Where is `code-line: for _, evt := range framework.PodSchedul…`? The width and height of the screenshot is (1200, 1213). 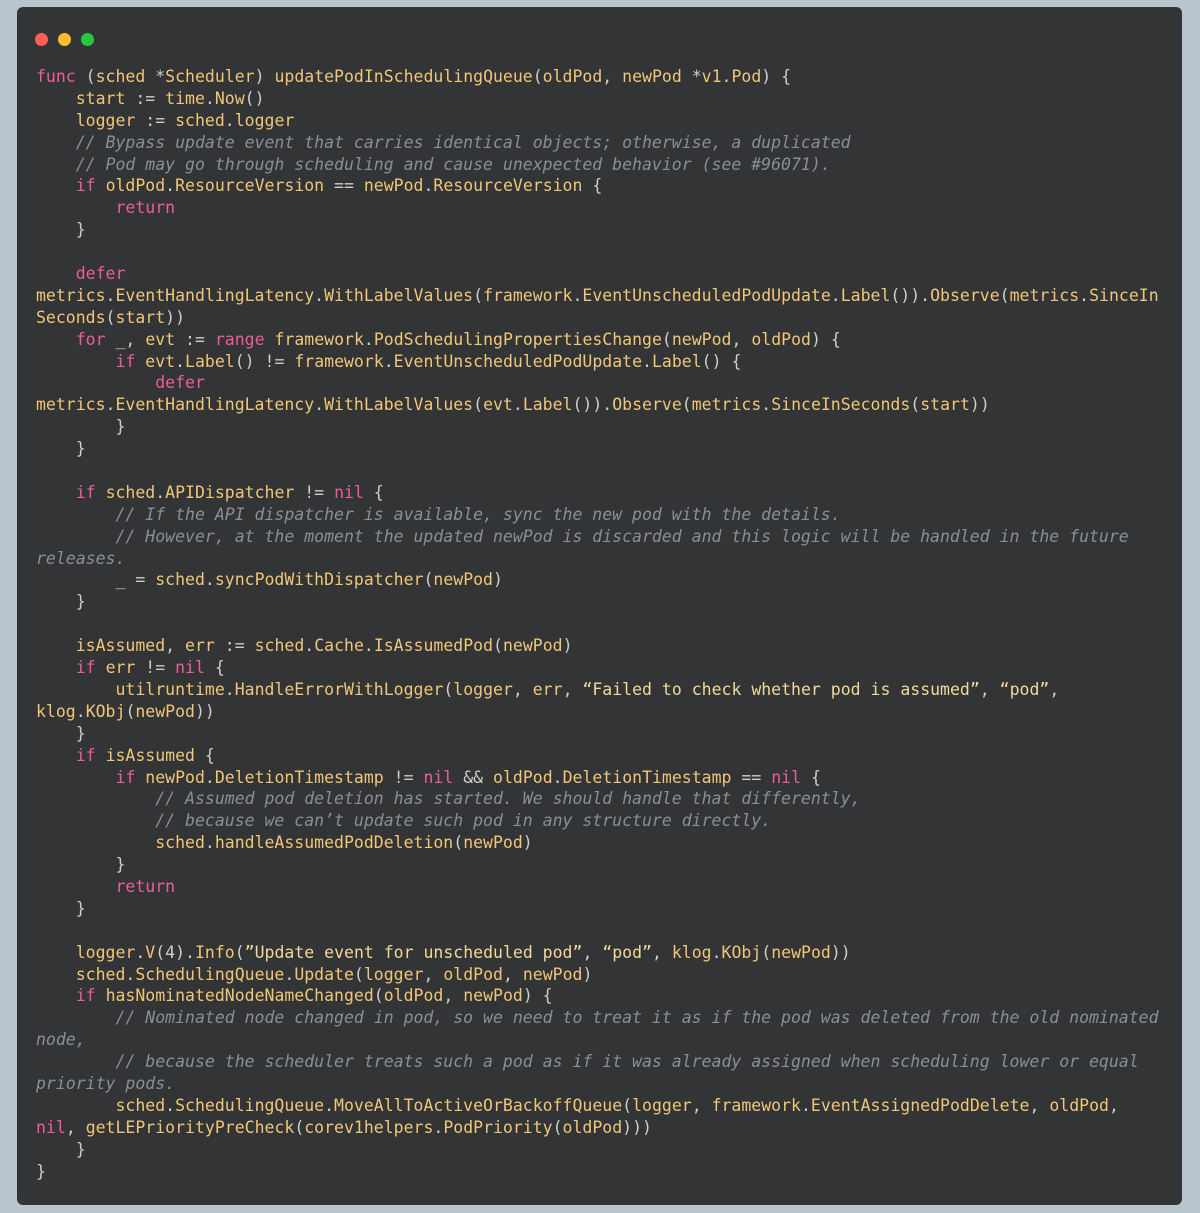 code-line: for _, evt := range framework.PodSchedul… is located at coordinates (597, 340).